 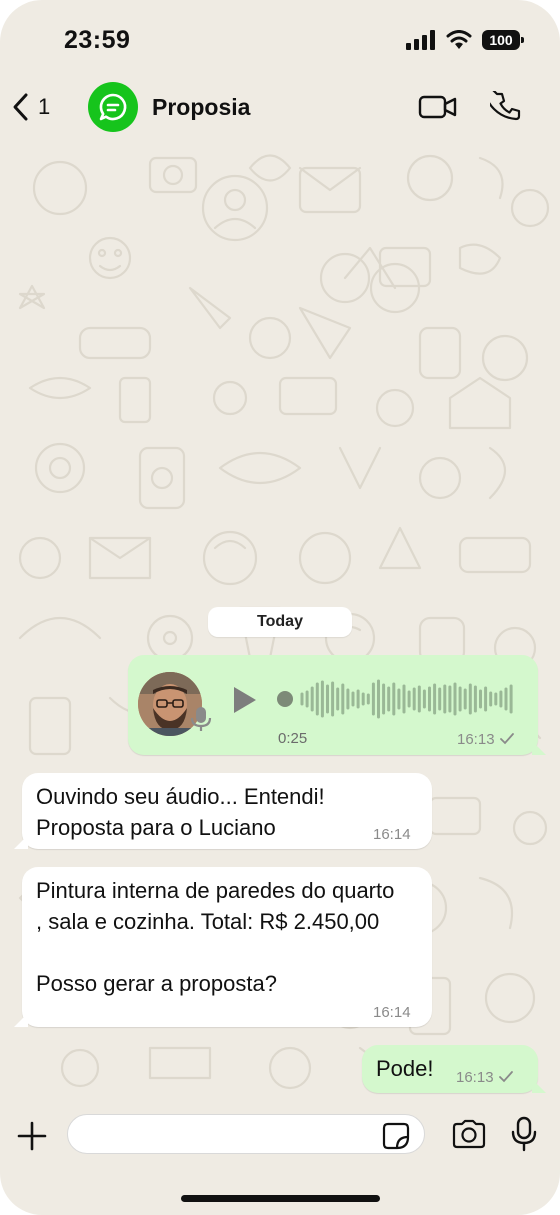 I want to click on sticker-icon, so click(x=396, y=1136).